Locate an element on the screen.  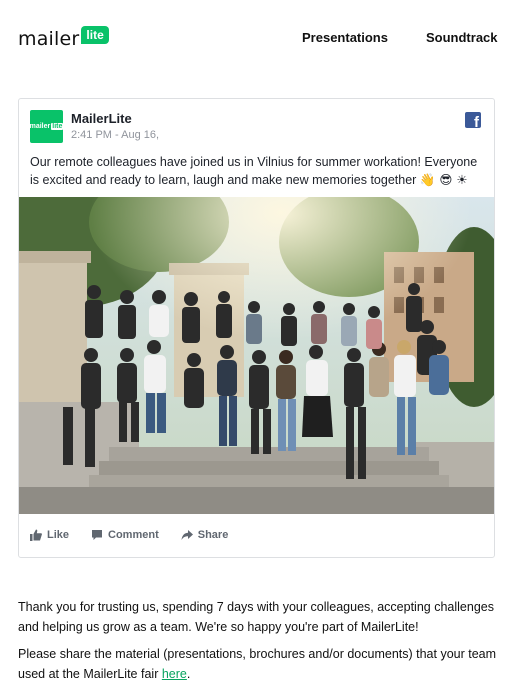
avatar-logo-text: mailer lite is located at coordinates (46, 126).